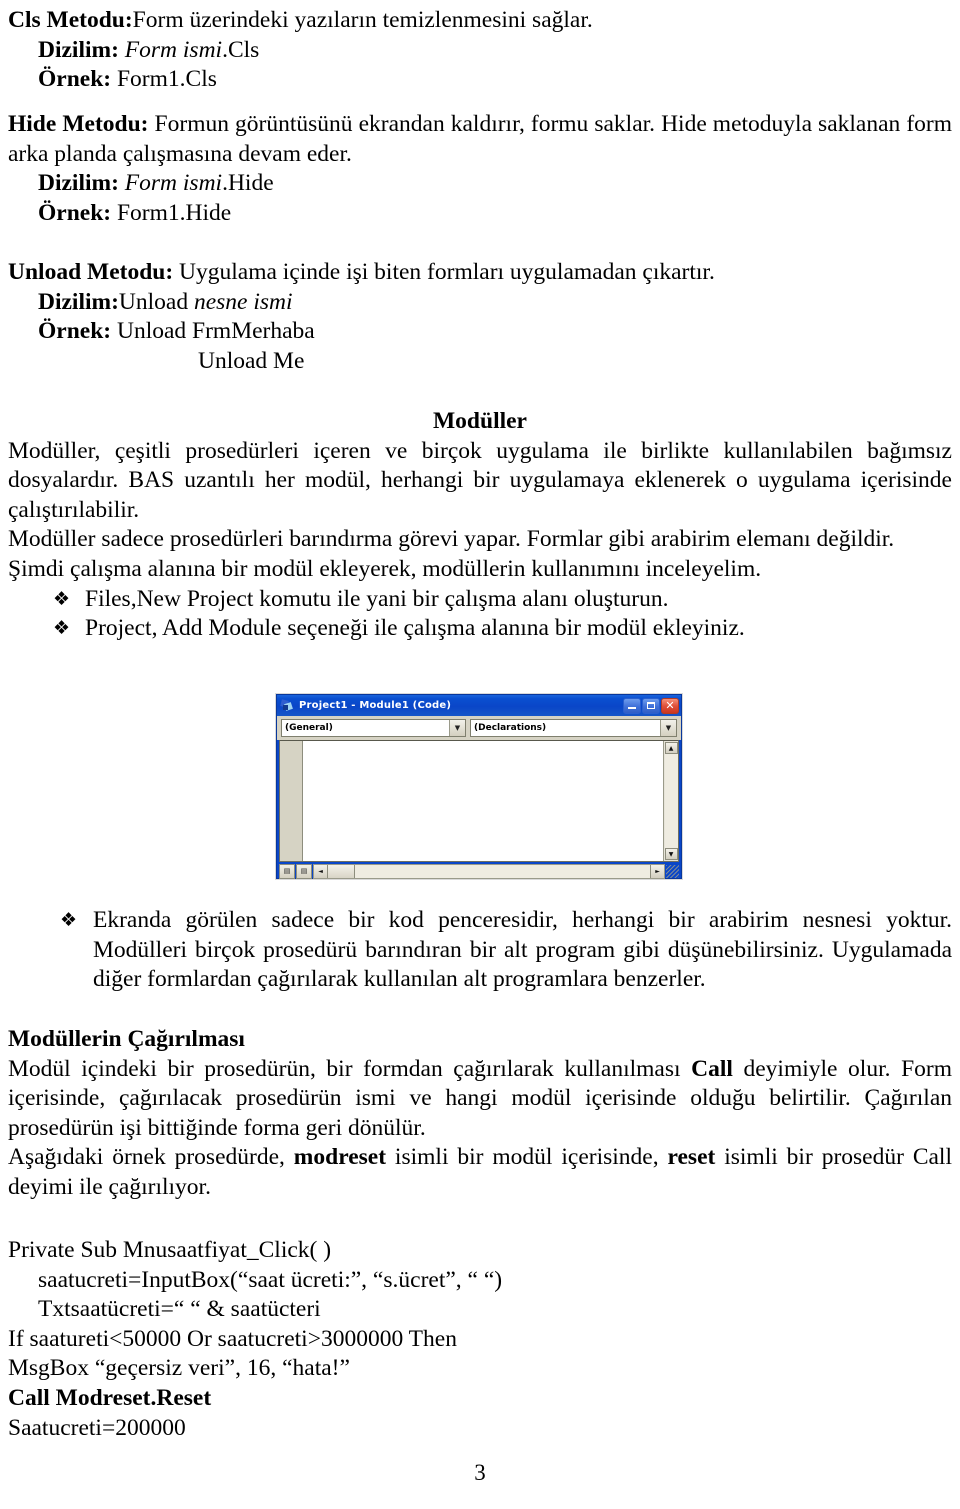 The image size is (960, 1509). I want to click on code-line-7: Saatucreti=200000, so click(97, 1427).